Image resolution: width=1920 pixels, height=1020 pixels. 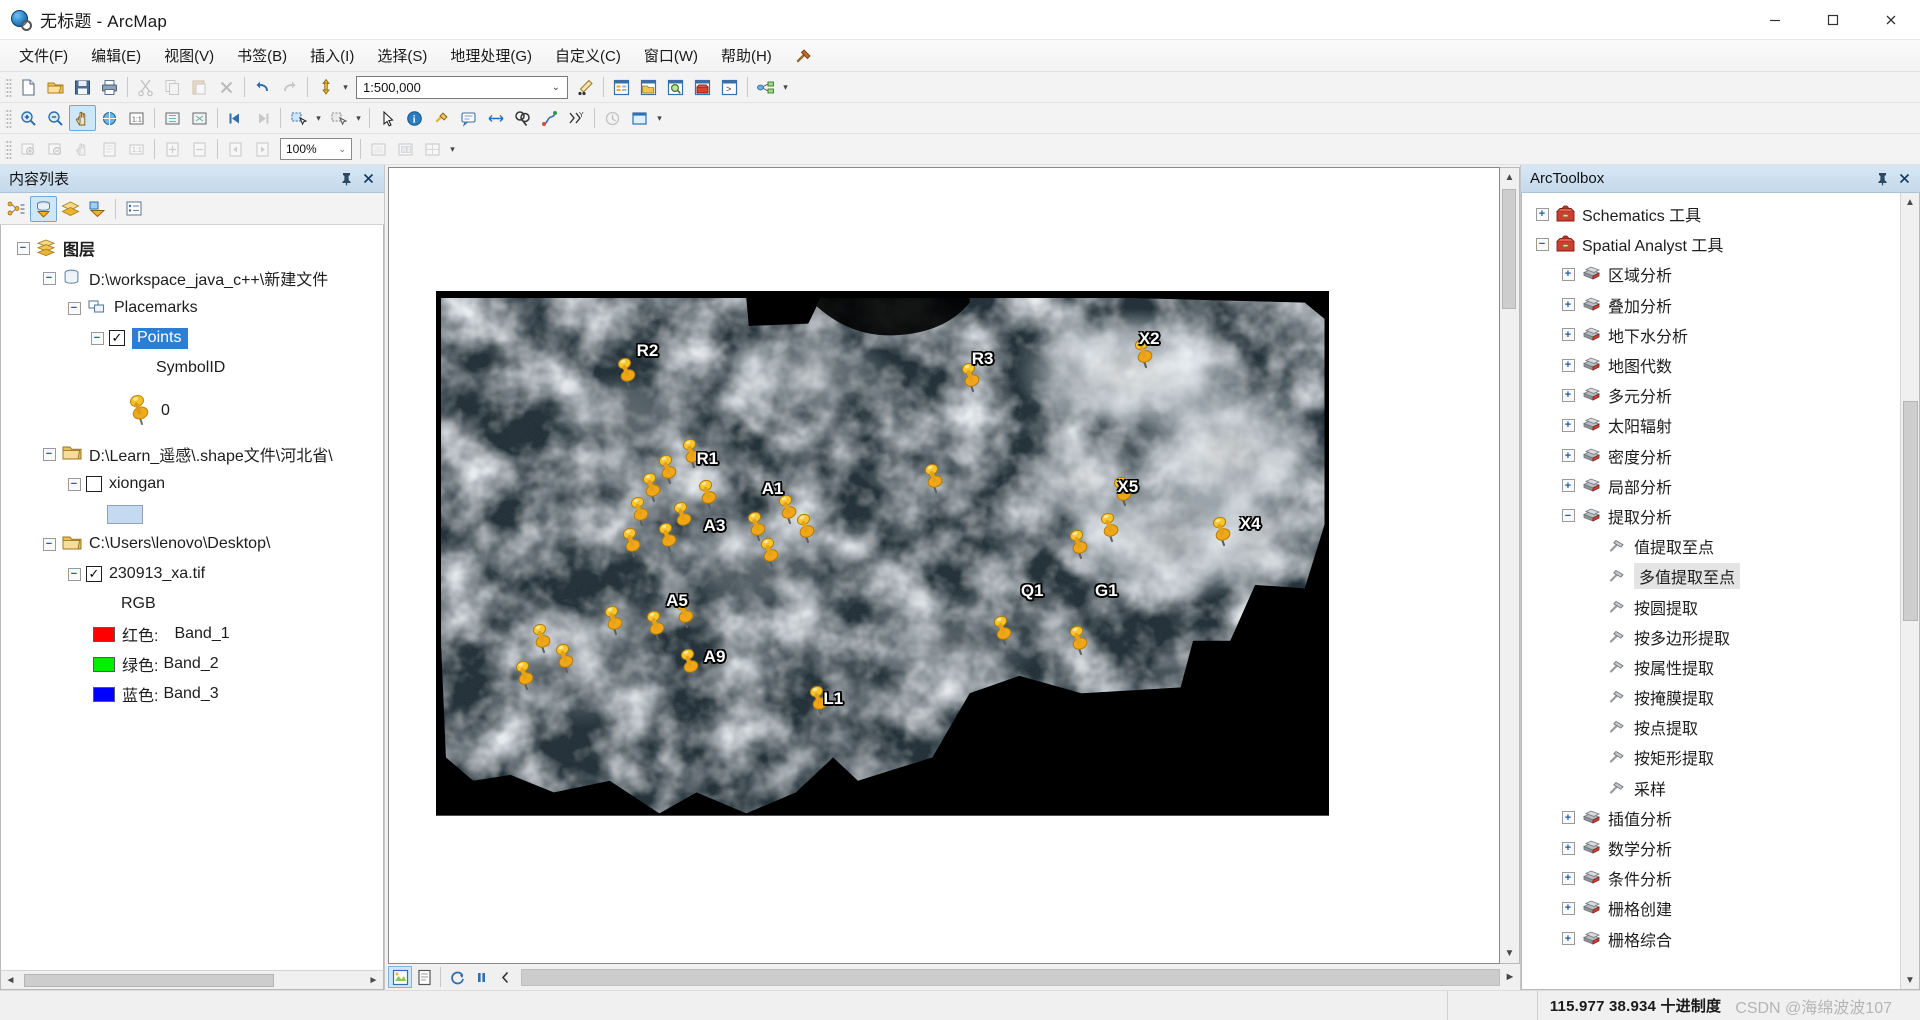 What do you see at coordinates (1711, 335) in the screenshot?
I see `toolset-groundwater: + 地下水分析` at bounding box center [1711, 335].